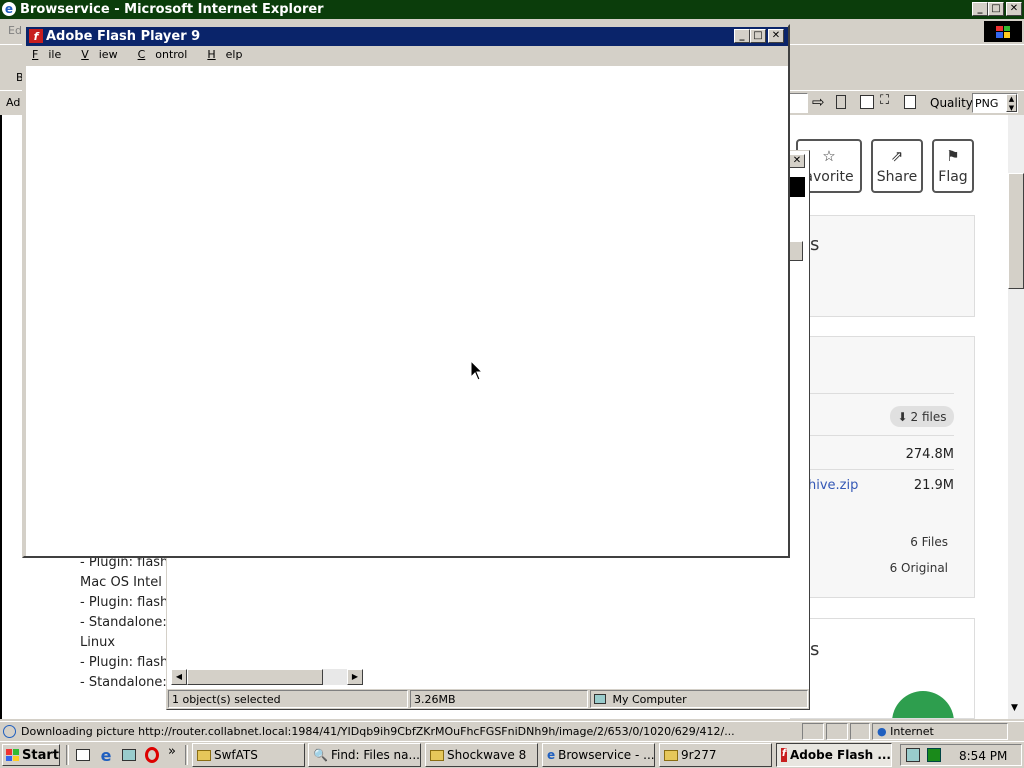 Image resolution: width=1024 pixels, height=768 pixels. I want to click on flash-menu-bar: File View Control Help, so click(147, 57).